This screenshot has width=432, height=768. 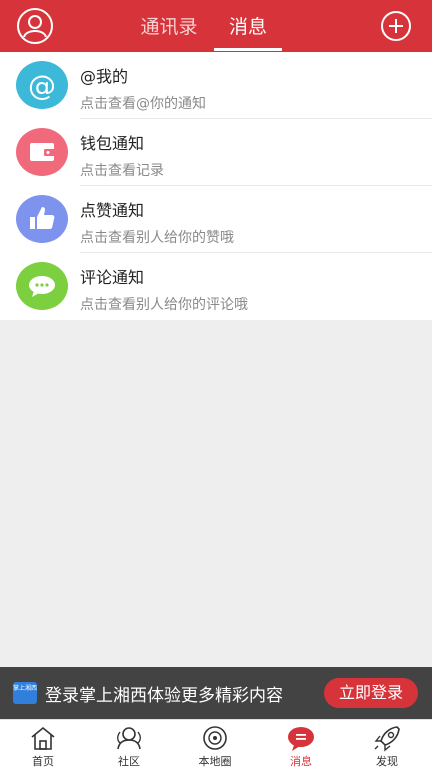 What do you see at coordinates (215, 738) in the screenshot?
I see `local-circle-icon` at bounding box center [215, 738].